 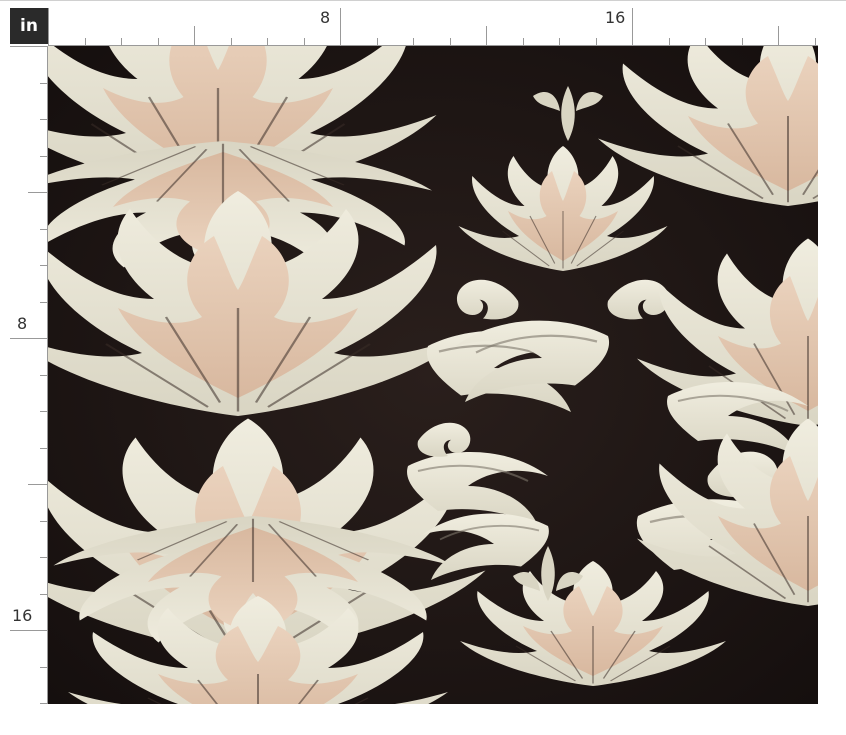 I want to click on ruler-top-label-8: 8, so click(x=325, y=17).